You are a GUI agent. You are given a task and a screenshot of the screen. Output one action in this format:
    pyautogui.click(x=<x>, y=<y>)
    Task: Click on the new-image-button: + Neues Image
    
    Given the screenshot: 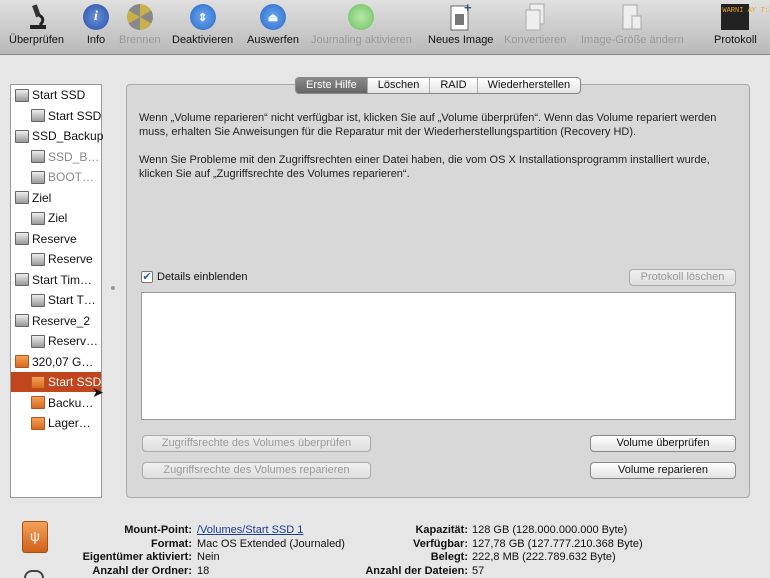 What is the action you would take?
    pyautogui.click(x=460, y=24)
    